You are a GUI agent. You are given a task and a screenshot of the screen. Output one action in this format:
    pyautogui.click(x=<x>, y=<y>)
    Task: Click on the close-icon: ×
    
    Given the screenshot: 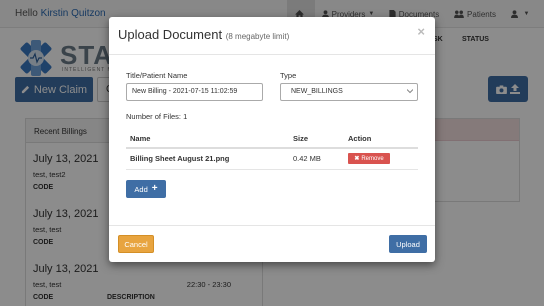 What is the action you would take?
    pyautogui.click(x=421, y=31)
    